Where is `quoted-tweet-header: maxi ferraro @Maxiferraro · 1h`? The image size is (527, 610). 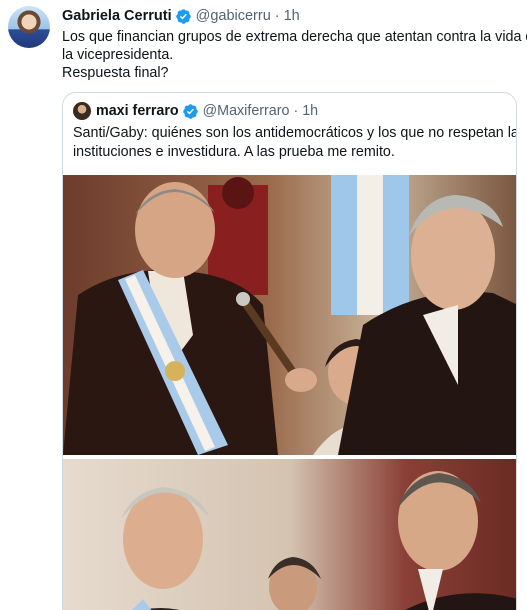 quoted-tweet-header: maxi ferraro @Maxiferraro · 1h is located at coordinates (195, 111).